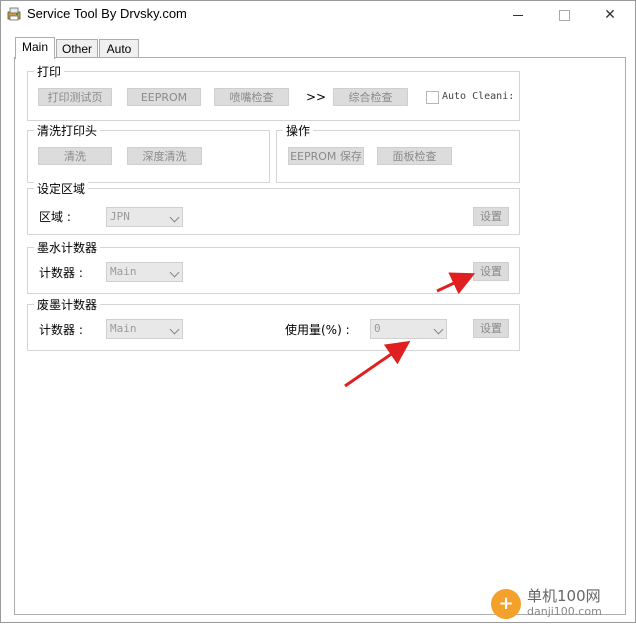  I want to click on watermark-url: danji100.com, so click(564, 611).